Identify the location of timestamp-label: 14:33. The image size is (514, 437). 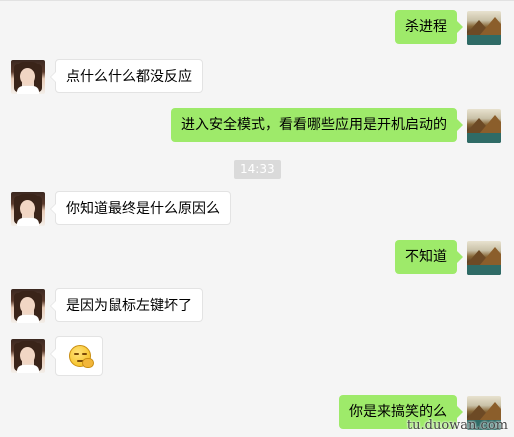
(257, 169).